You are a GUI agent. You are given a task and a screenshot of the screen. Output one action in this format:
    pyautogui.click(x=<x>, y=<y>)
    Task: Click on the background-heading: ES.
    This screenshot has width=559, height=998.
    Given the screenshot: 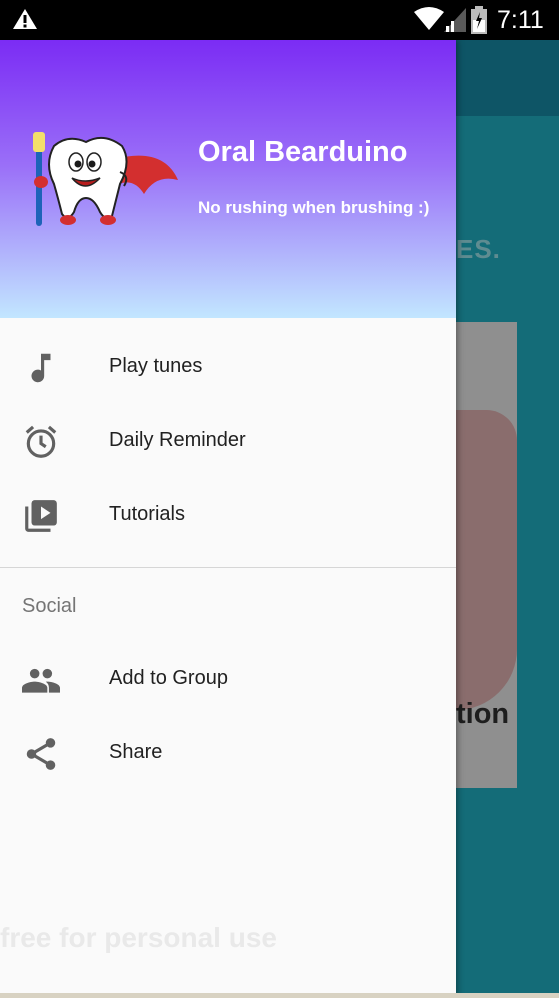 What is the action you would take?
    pyautogui.click(x=478, y=249)
    